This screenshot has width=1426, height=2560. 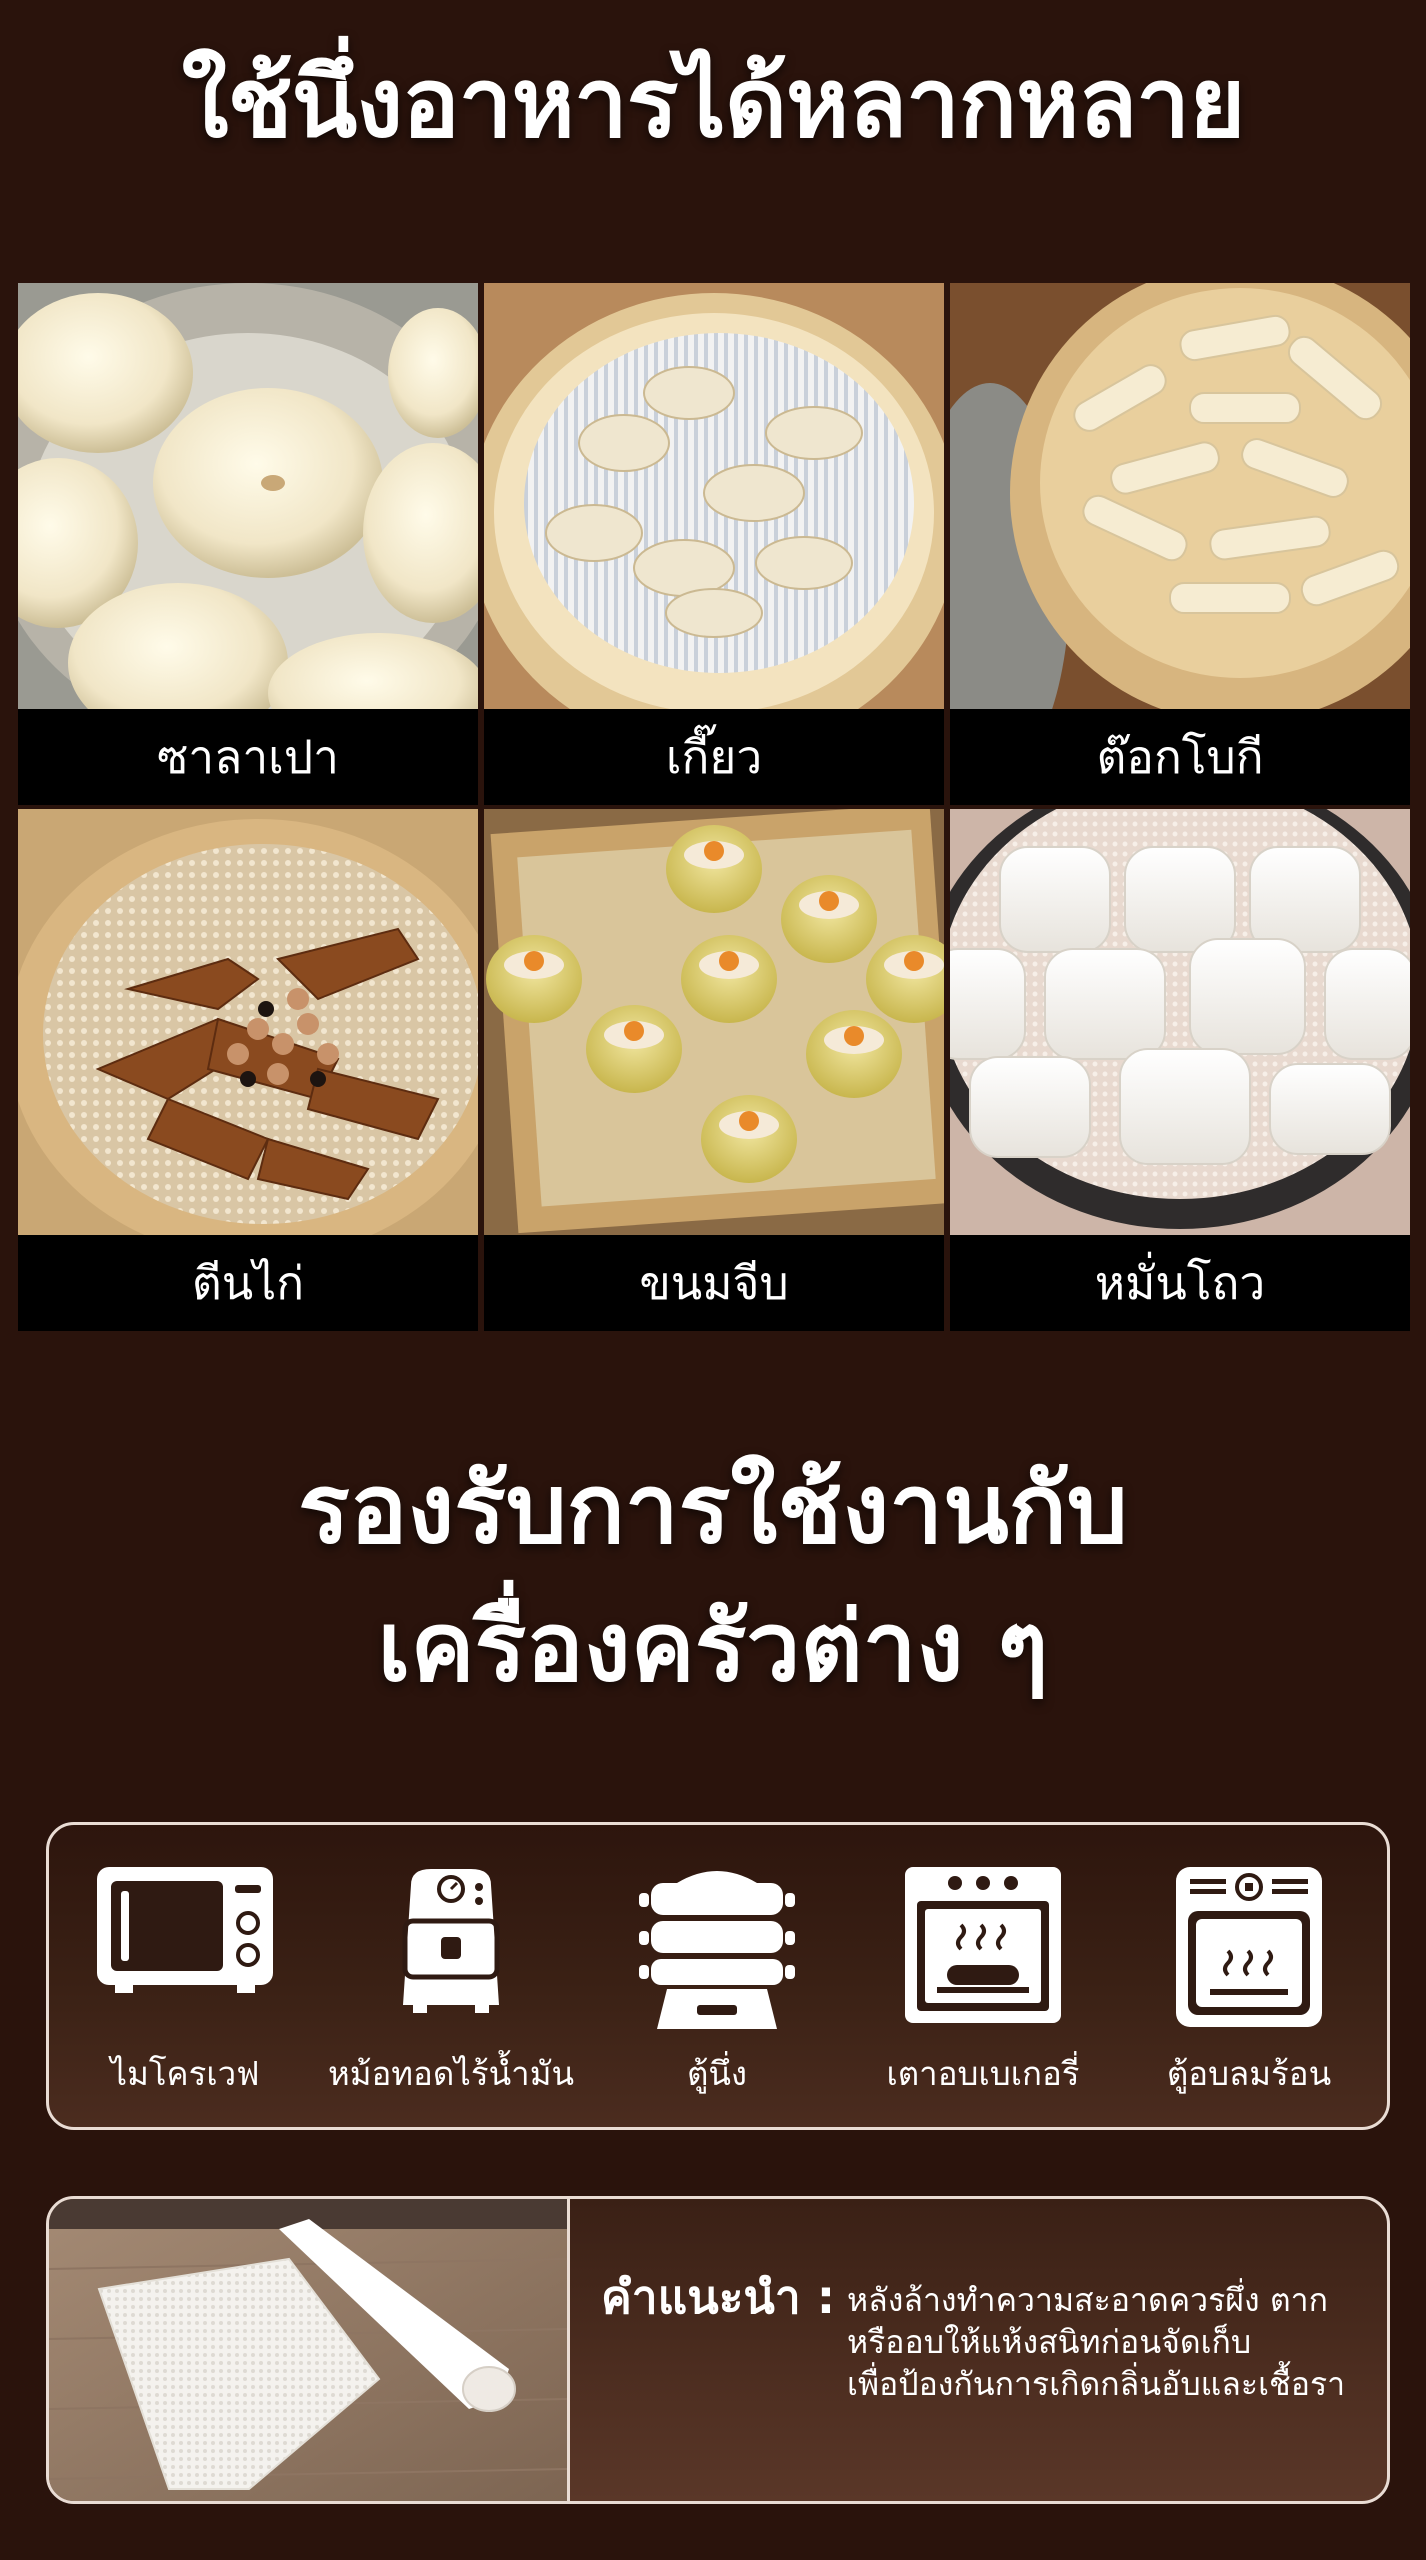 I want to click on appliance-microwave: ไมโครเวฟ, so click(x=185, y=1975).